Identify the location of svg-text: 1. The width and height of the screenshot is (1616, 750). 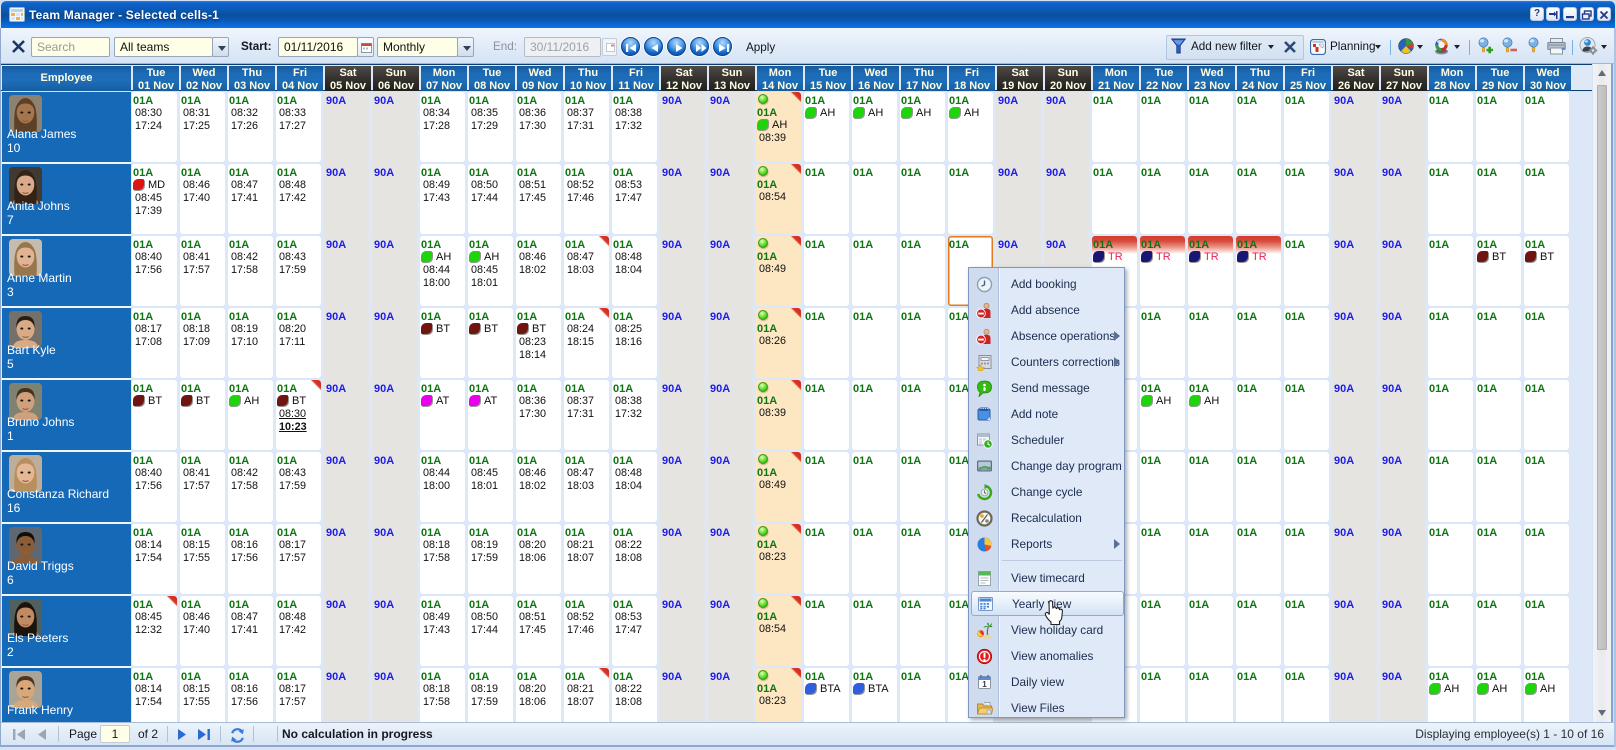
(984, 684).